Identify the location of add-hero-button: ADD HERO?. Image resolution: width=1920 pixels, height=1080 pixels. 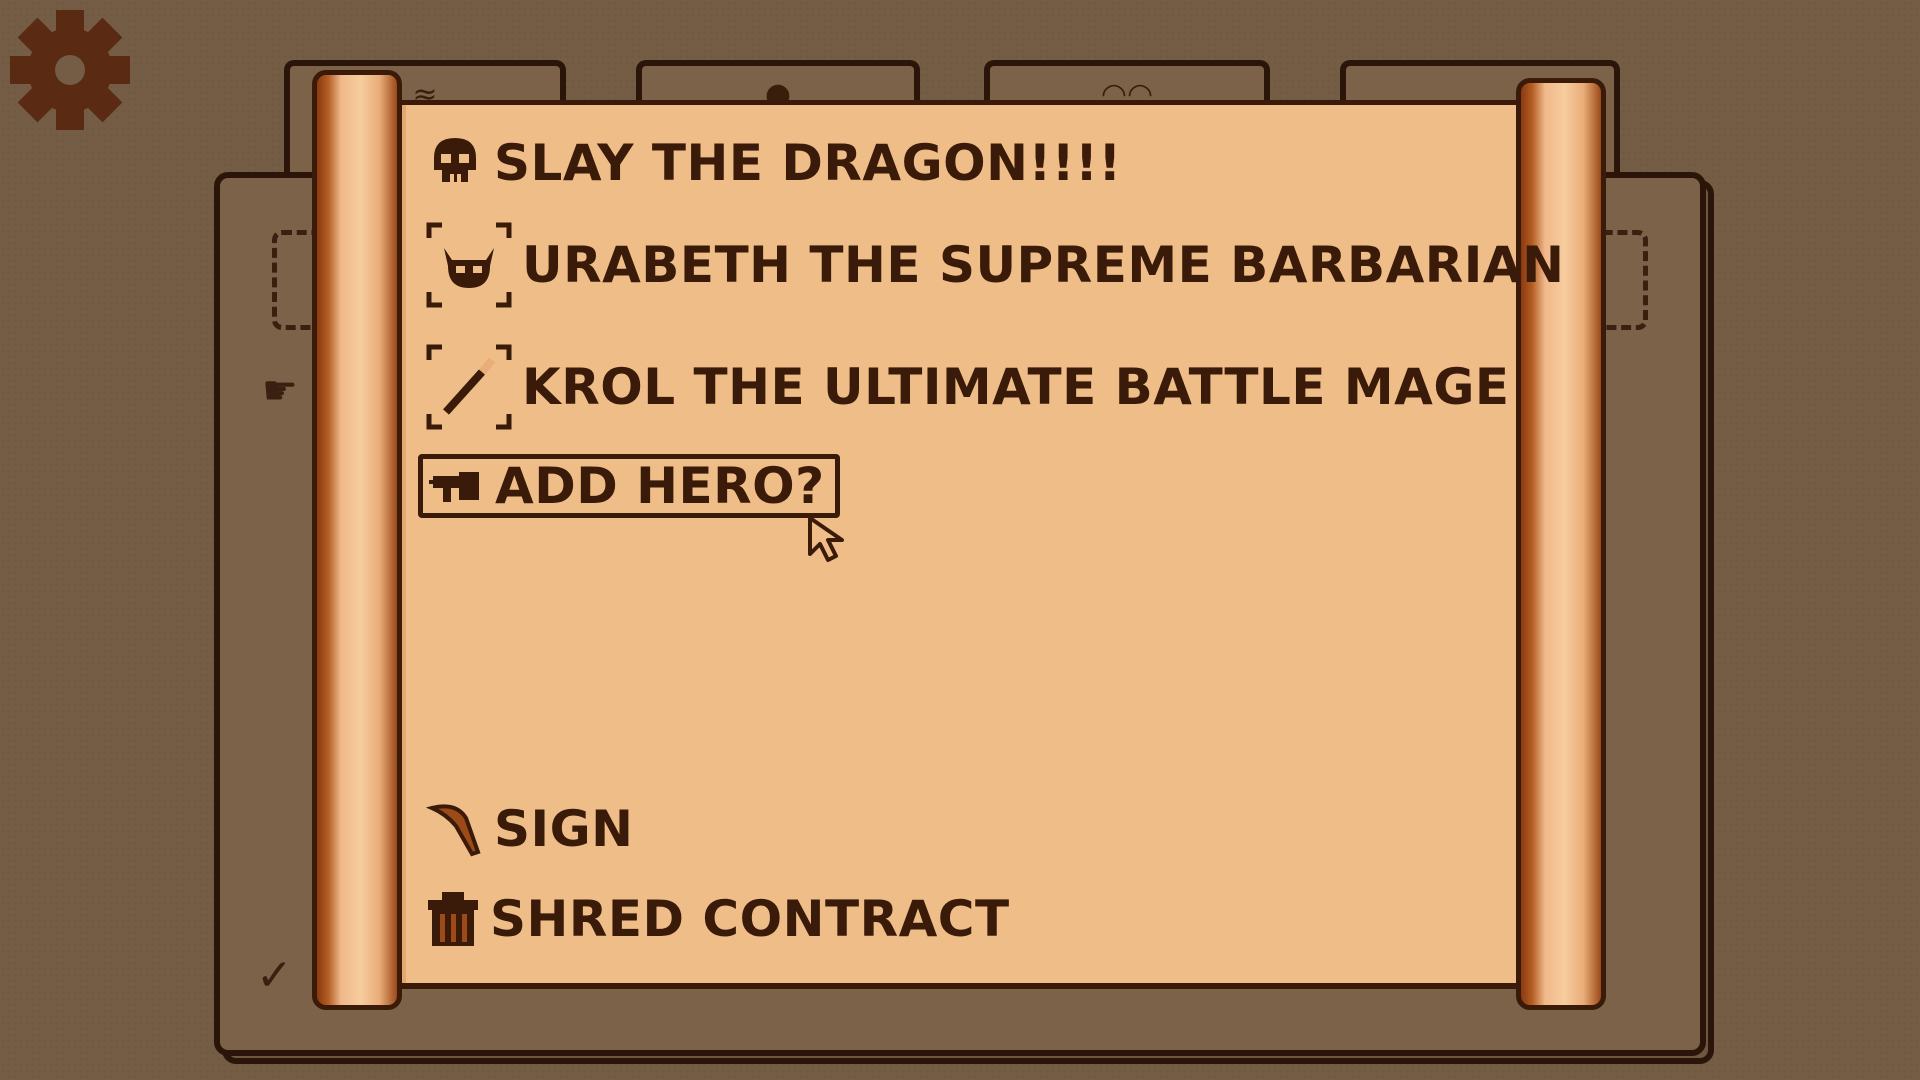
(629, 486).